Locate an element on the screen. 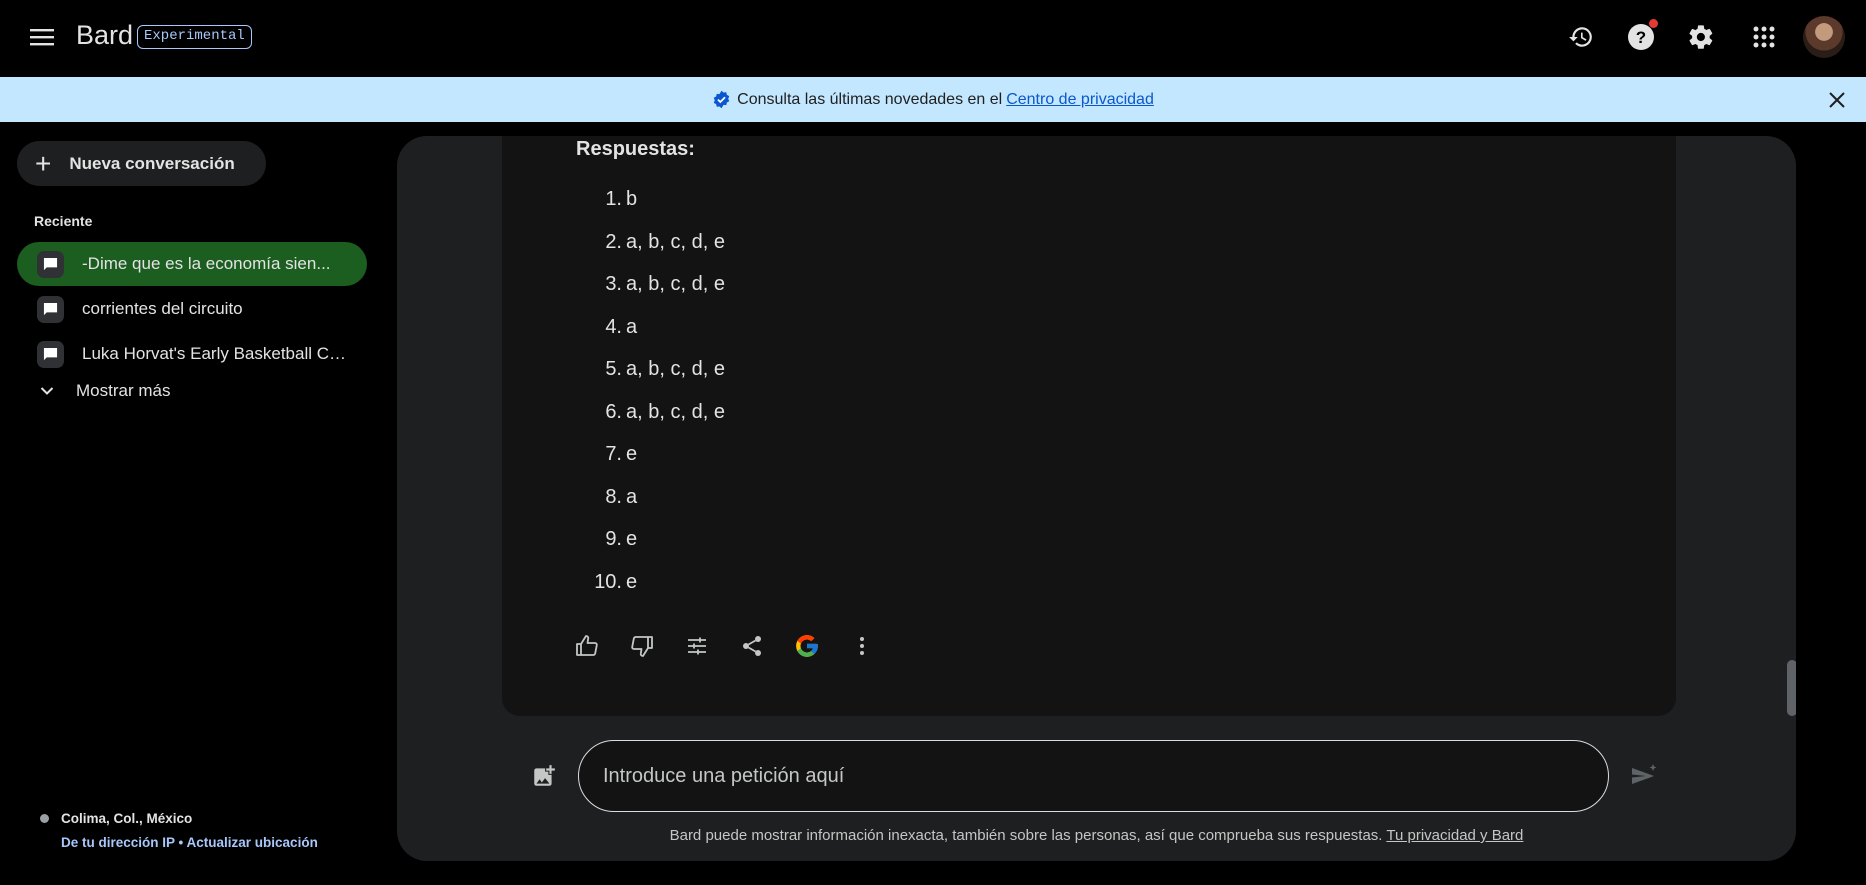  thumb-up-icon is located at coordinates (587, 646).